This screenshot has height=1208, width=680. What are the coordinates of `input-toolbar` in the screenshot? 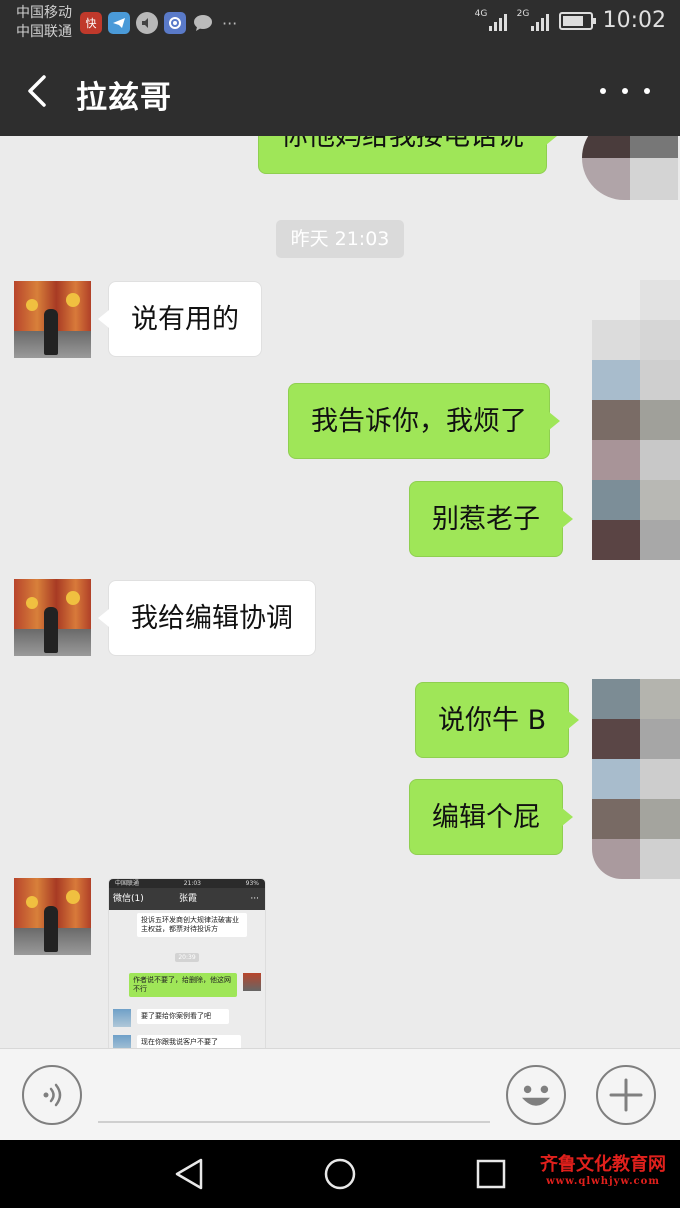 It's located at (340, 1094).